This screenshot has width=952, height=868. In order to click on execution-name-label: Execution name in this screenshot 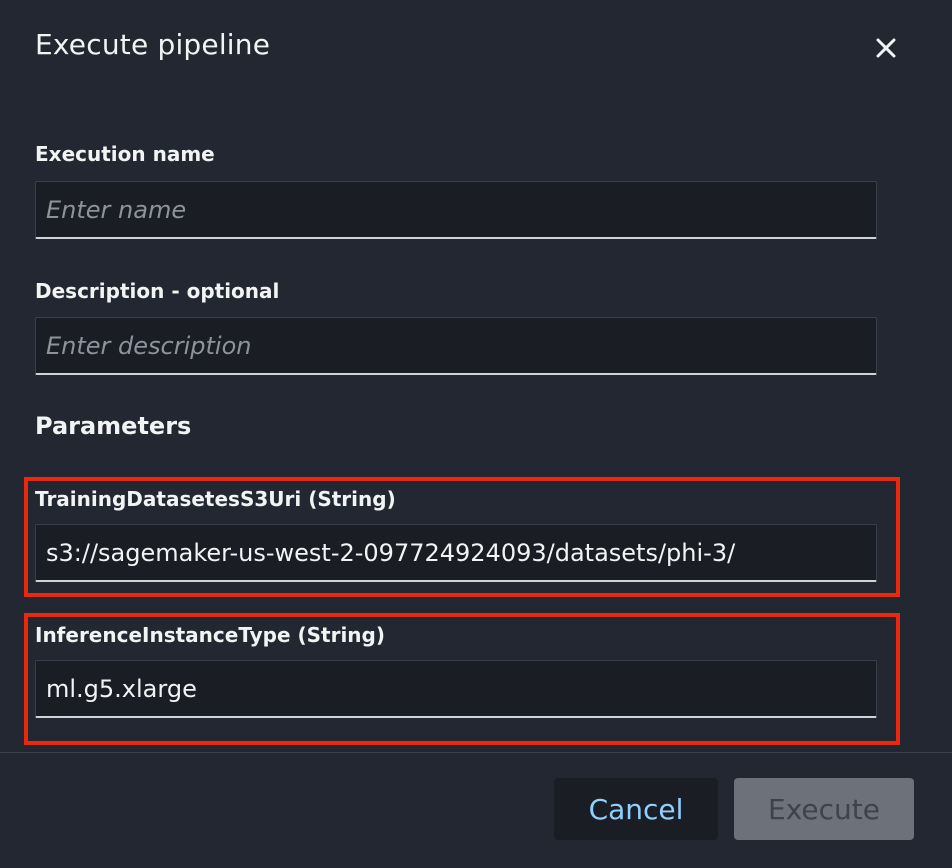, I will do `click(125, 154)`.